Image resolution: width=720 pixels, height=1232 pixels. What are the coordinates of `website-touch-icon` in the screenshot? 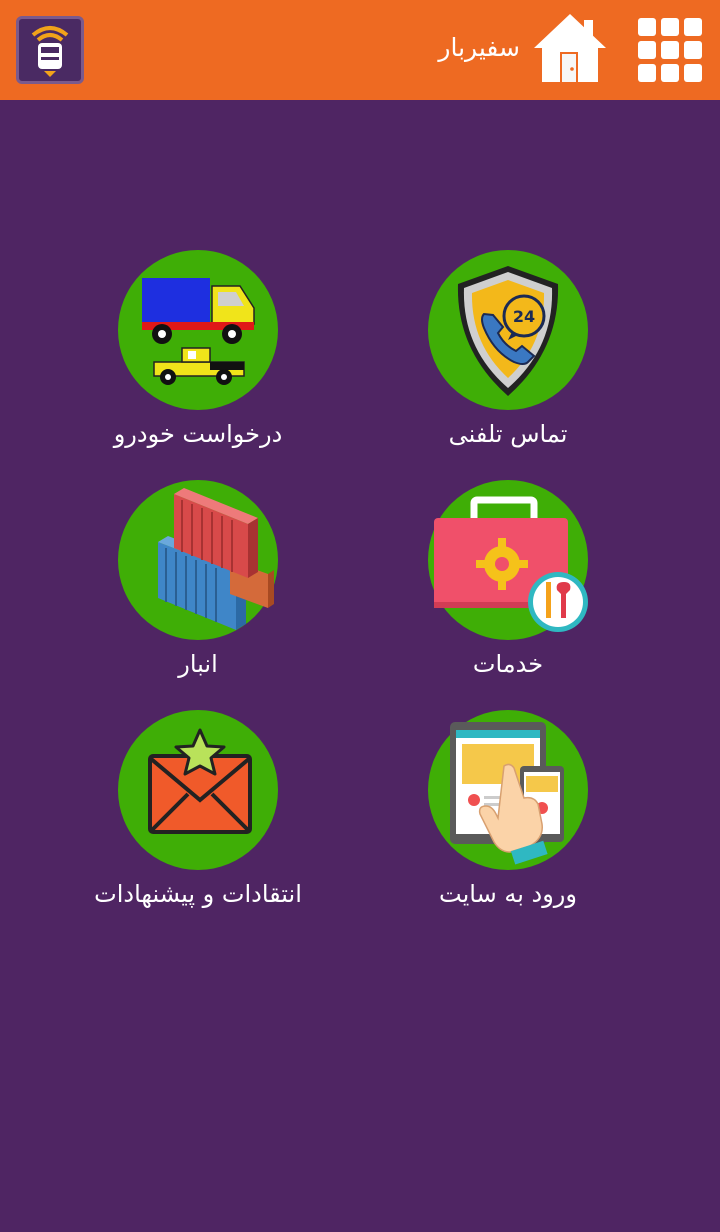 It's located at (507, 793).